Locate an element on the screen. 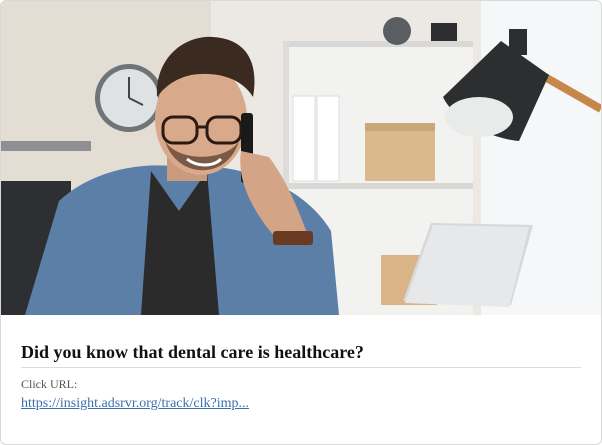 This screenshot has height=445, width=602. click-url-label: Click URL: is located at coordinates (49, 384).